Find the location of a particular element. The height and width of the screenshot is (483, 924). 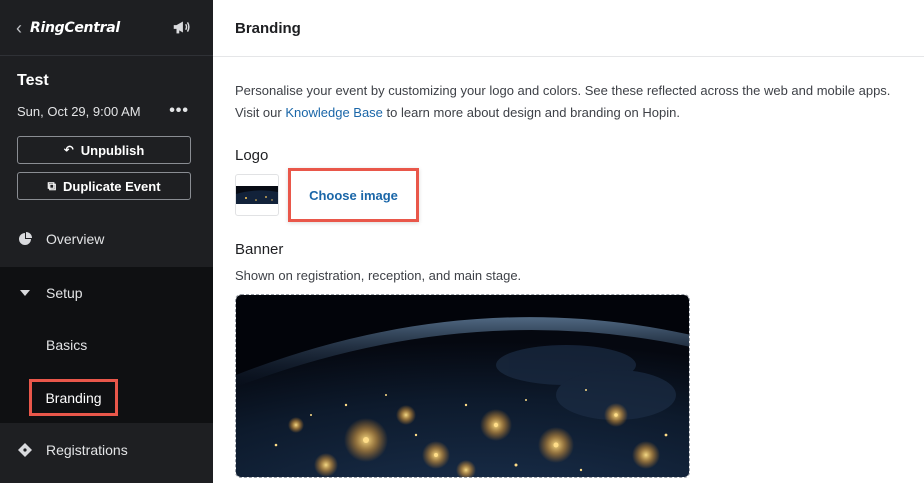

sidebar-item-basics: Basics is located at coordinates (66, 345).